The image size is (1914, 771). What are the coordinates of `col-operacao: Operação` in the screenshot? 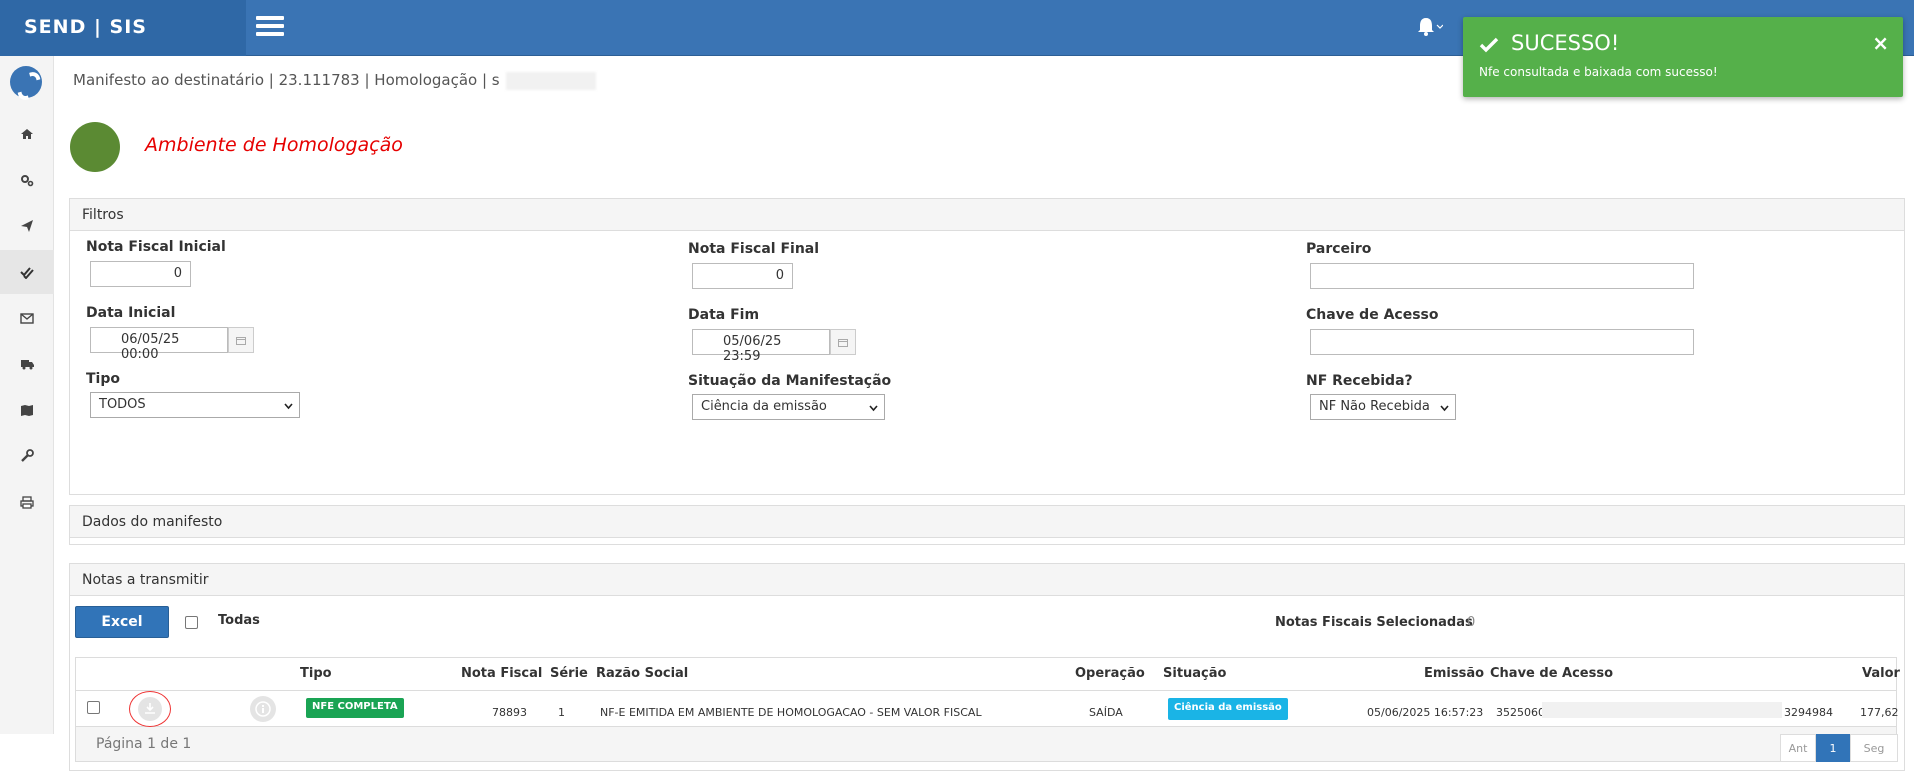 It's located at (1110, 673).